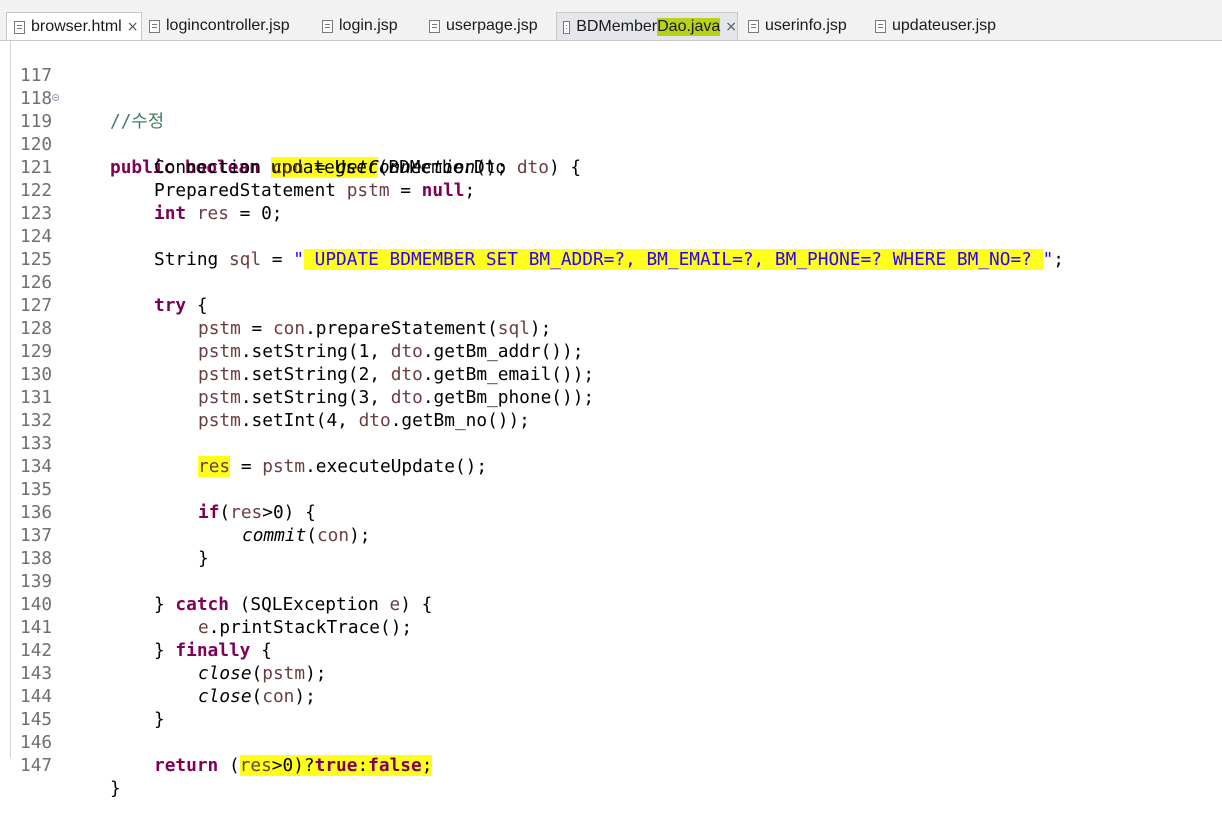  What do you see at coordinates (55, 97) in the screenshot?
I see `fold-toggle-icon` at bounding box center [55, 97].